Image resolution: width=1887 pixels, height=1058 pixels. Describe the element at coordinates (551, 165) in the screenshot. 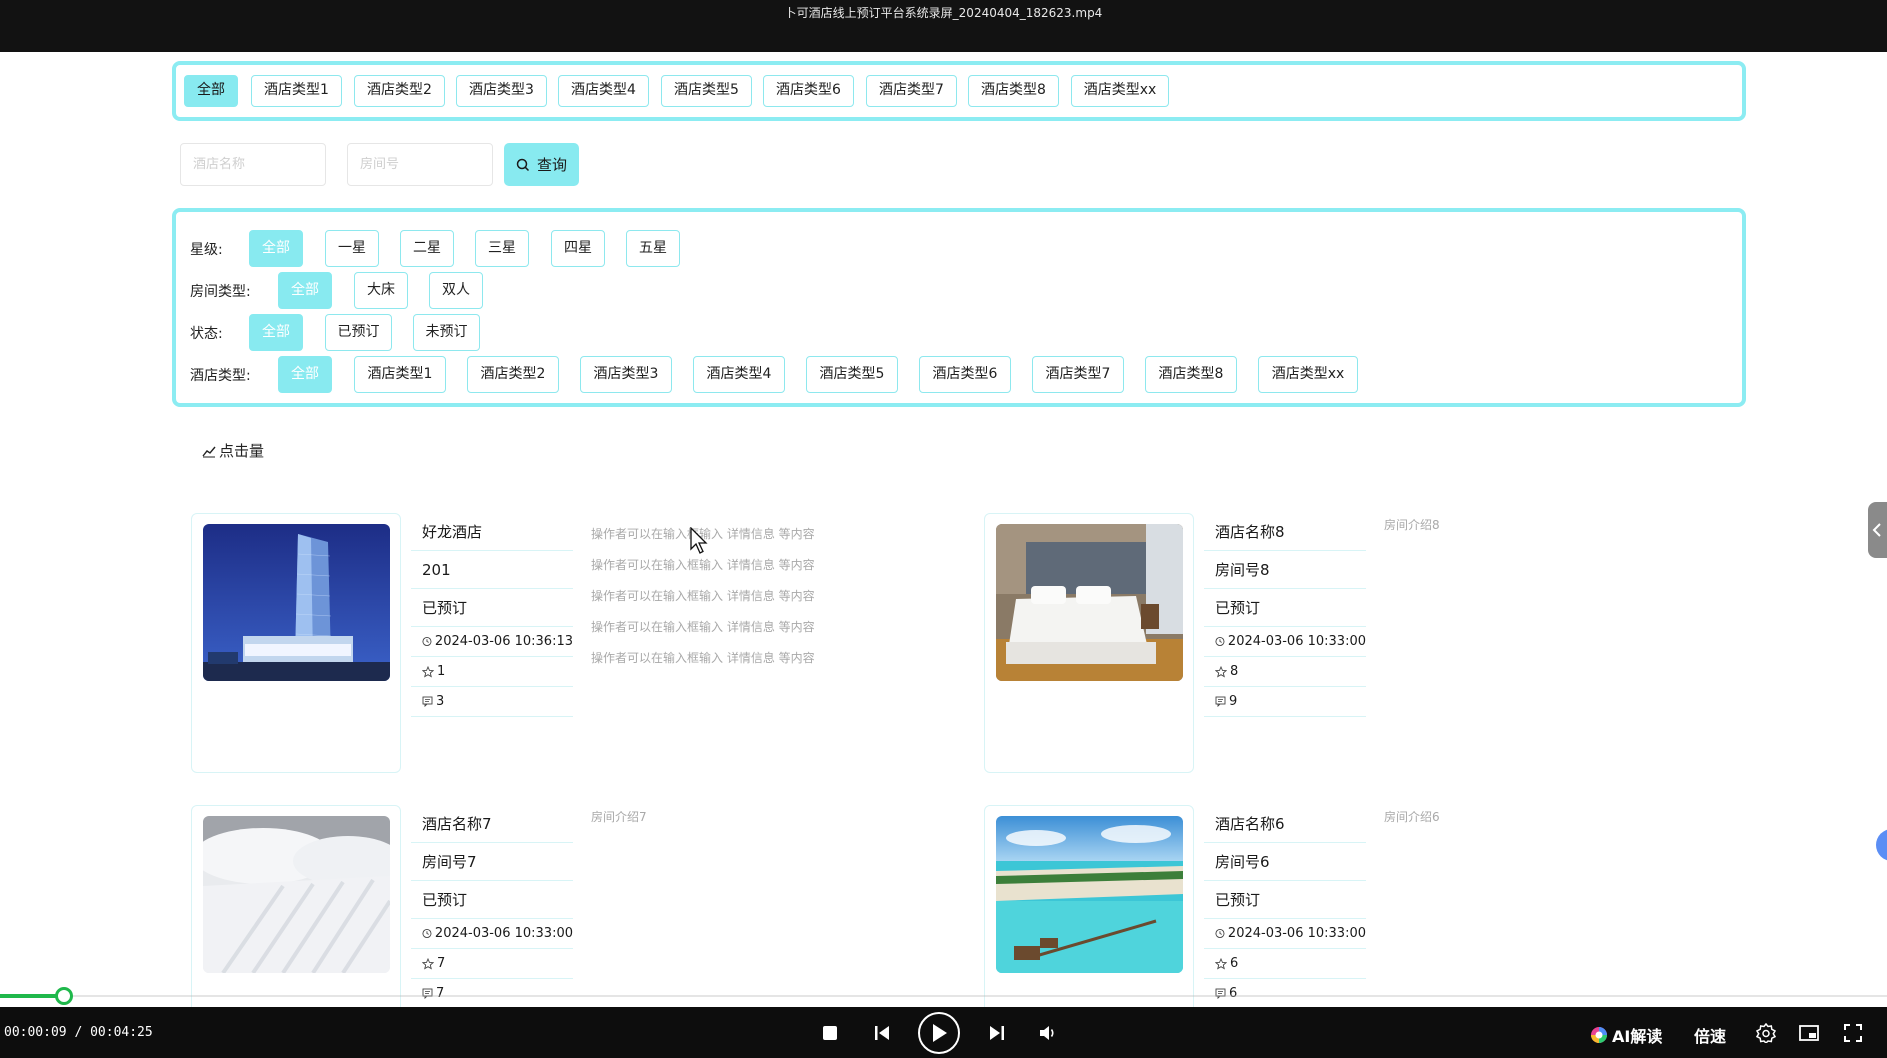

I see `query-button-label: 查询` at that location.